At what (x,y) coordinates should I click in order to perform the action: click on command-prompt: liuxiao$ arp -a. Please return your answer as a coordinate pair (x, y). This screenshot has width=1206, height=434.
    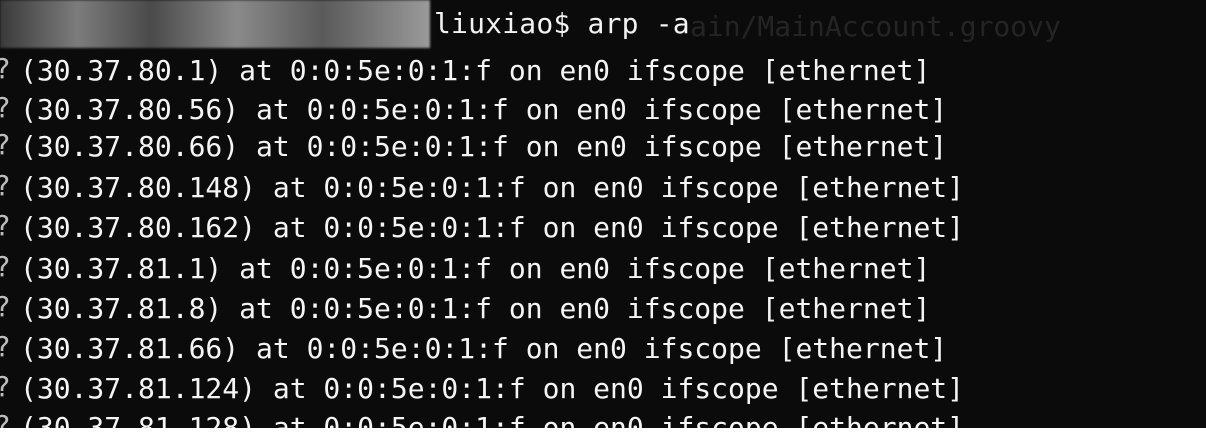
    Looking at the image, I should click on (562, 23).